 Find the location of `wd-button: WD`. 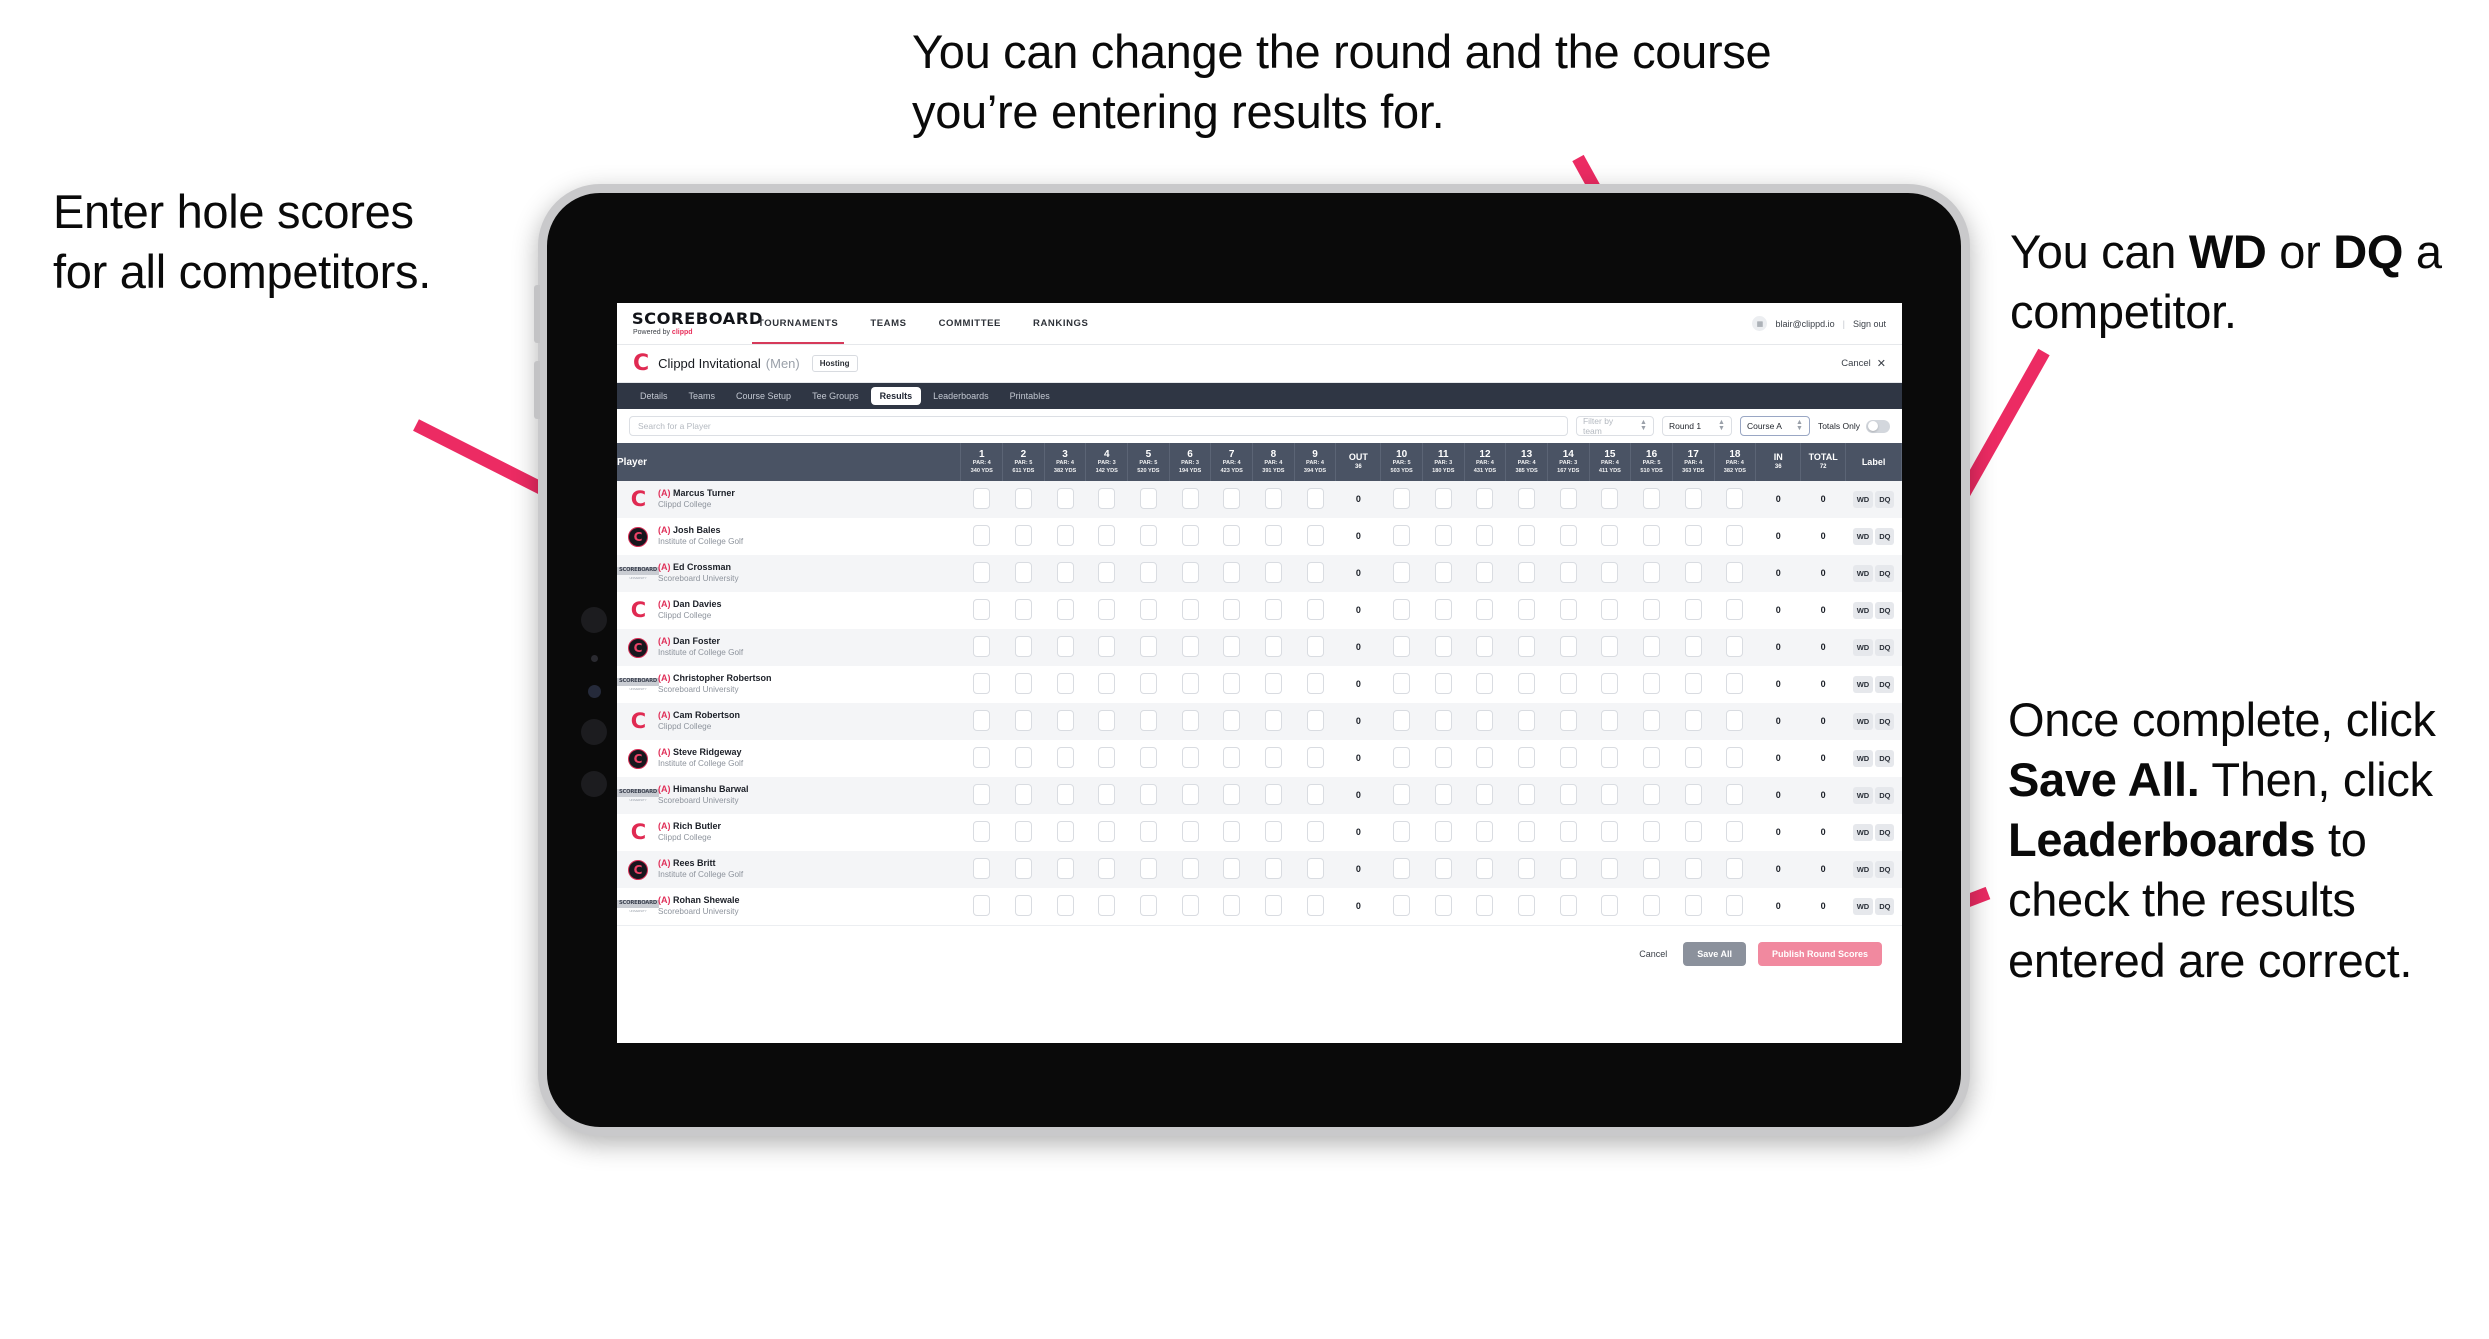

wd-button: WD is located at coordinates (1863, 795).